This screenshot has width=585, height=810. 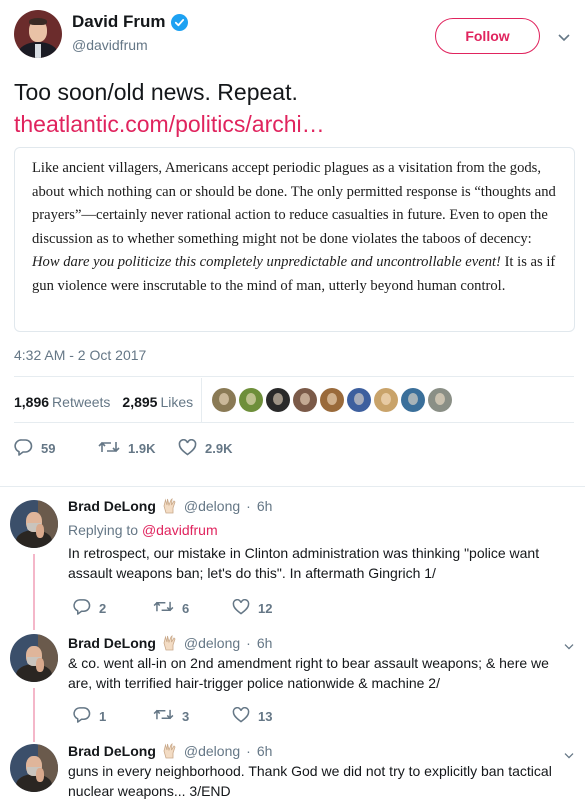 What do you see at coordinates (265, 716) in the screenshot?
I see `like-count: 13` at bounding box center [265, 716].